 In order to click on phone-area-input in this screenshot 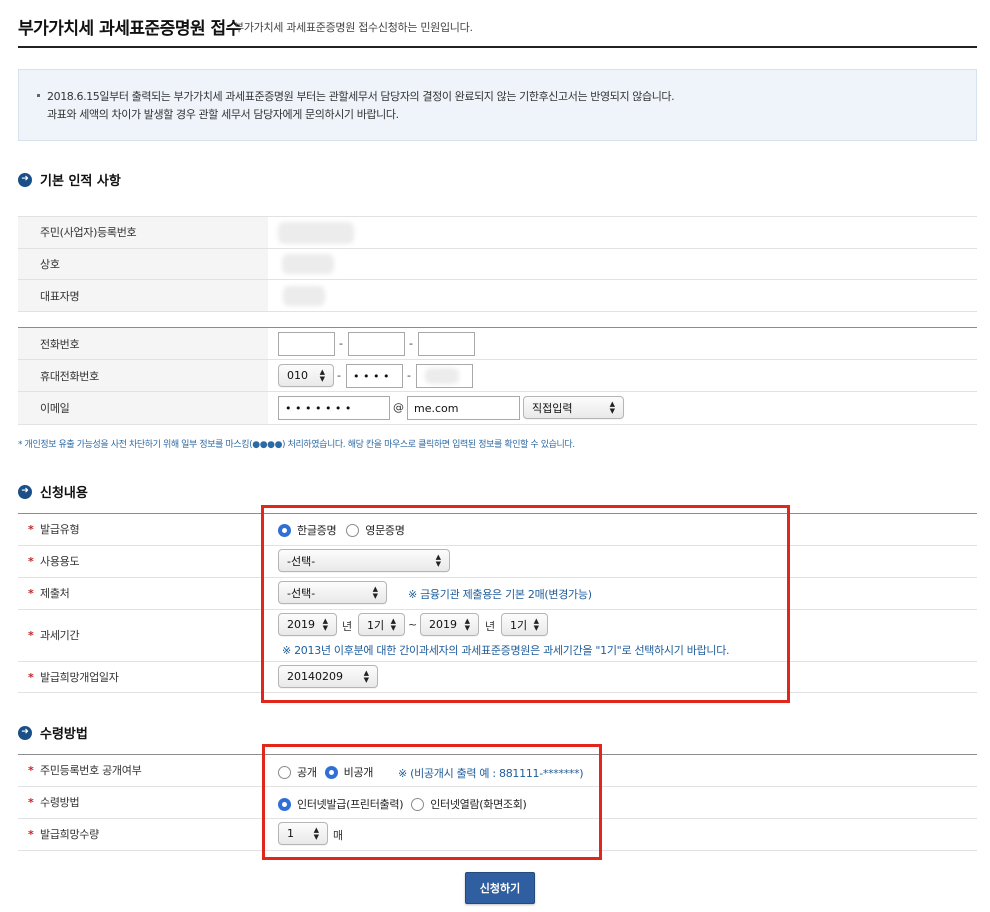, I will do `click(306, 344)`.